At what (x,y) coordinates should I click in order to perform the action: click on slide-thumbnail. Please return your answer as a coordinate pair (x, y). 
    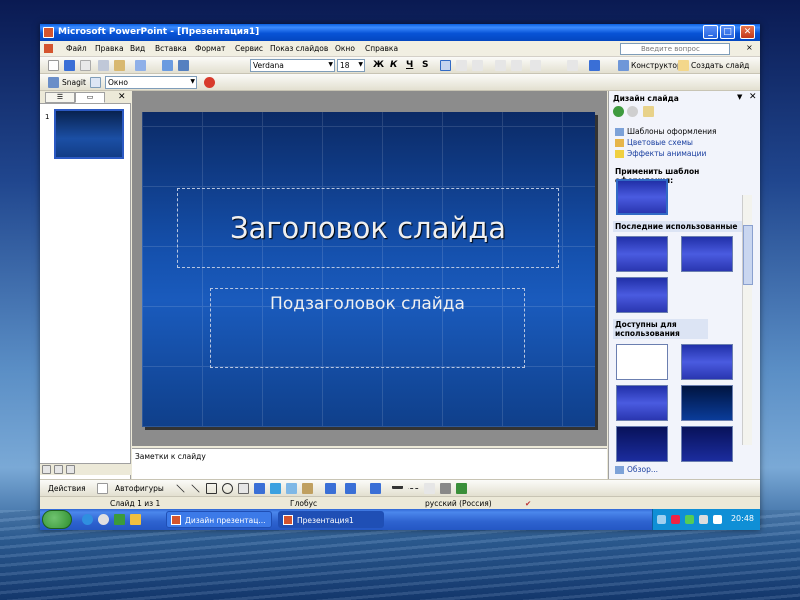
    Looking at the image, I should click on (89, 134).